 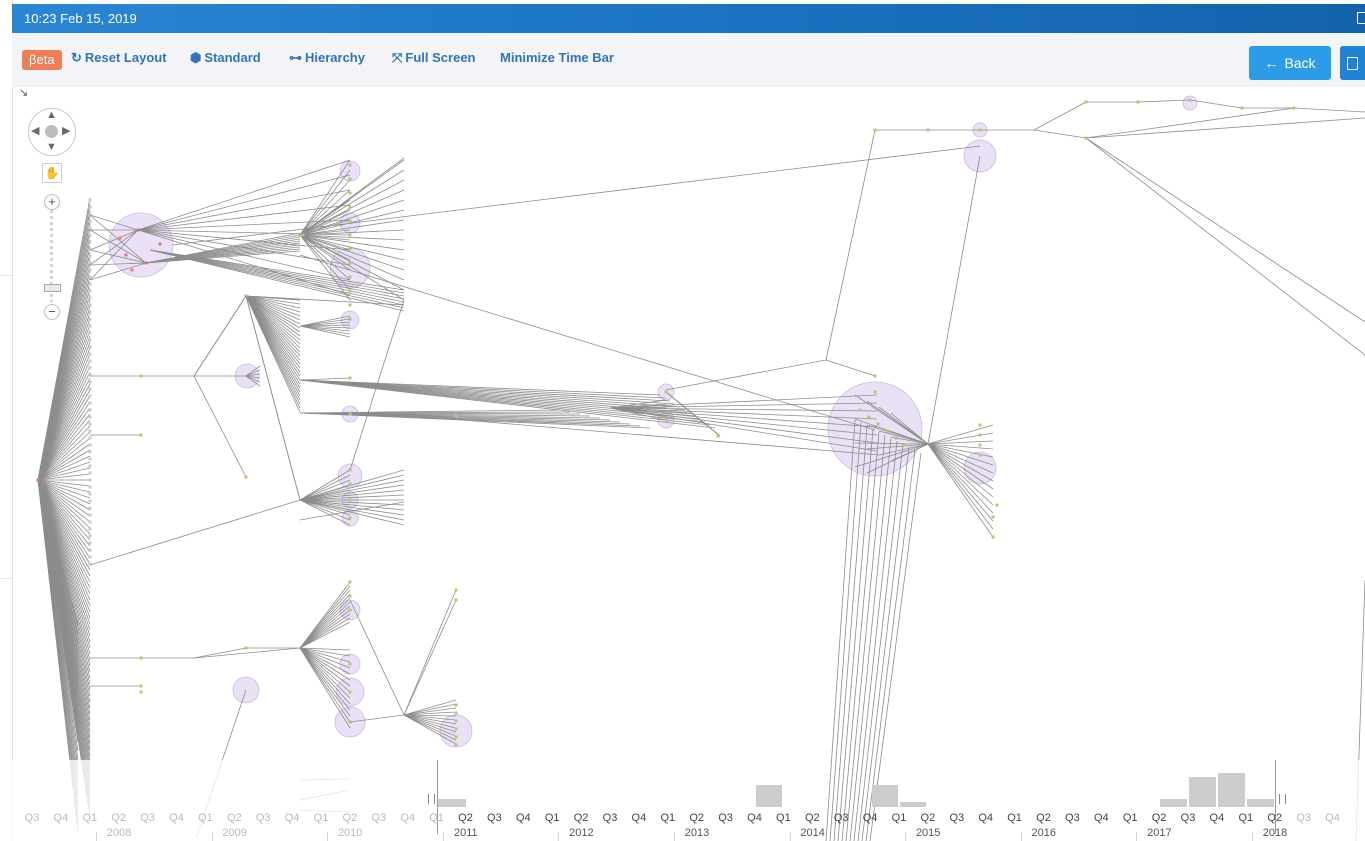 What do you see at coordinates (51, 115) in the screenshot?
I see `chevron-up-icon: ▲` at bounding box center [51, 115].